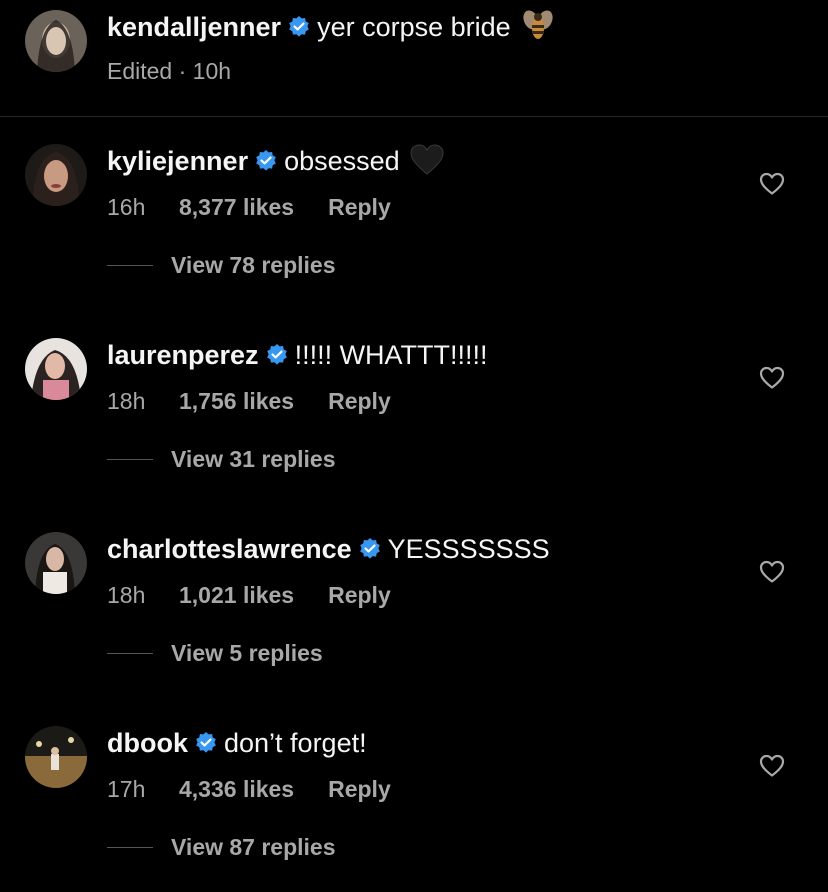 This screenshot has width=828, height=892. Describe the element at coordinates (126, 789) in the screenshot. I see `comment-time: 17h` at that location.